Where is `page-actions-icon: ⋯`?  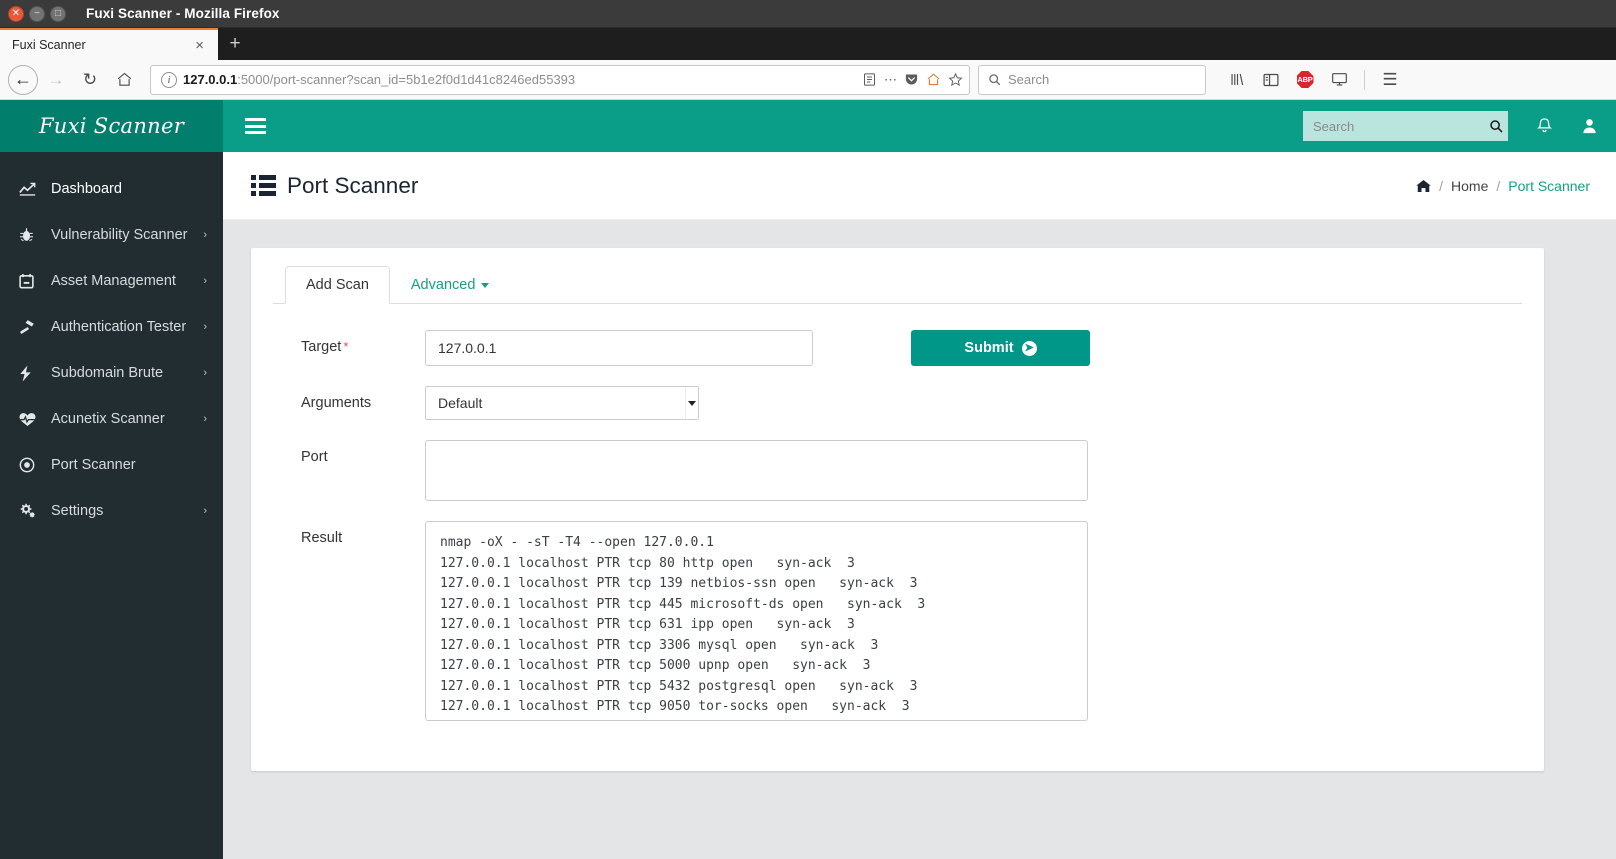
page-actions-icon: ⋯ is located at coordinates (890, 80).